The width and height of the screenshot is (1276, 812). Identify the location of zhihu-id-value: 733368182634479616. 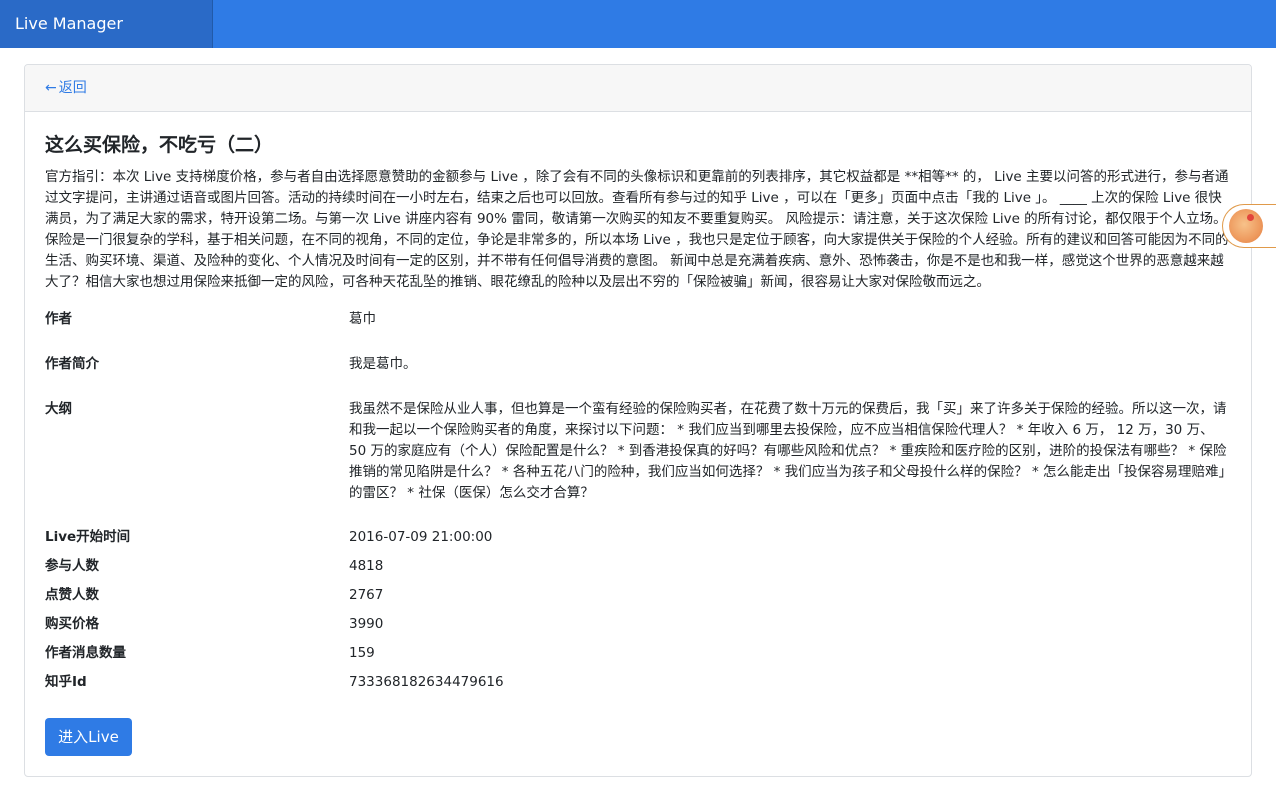
(426, 682).